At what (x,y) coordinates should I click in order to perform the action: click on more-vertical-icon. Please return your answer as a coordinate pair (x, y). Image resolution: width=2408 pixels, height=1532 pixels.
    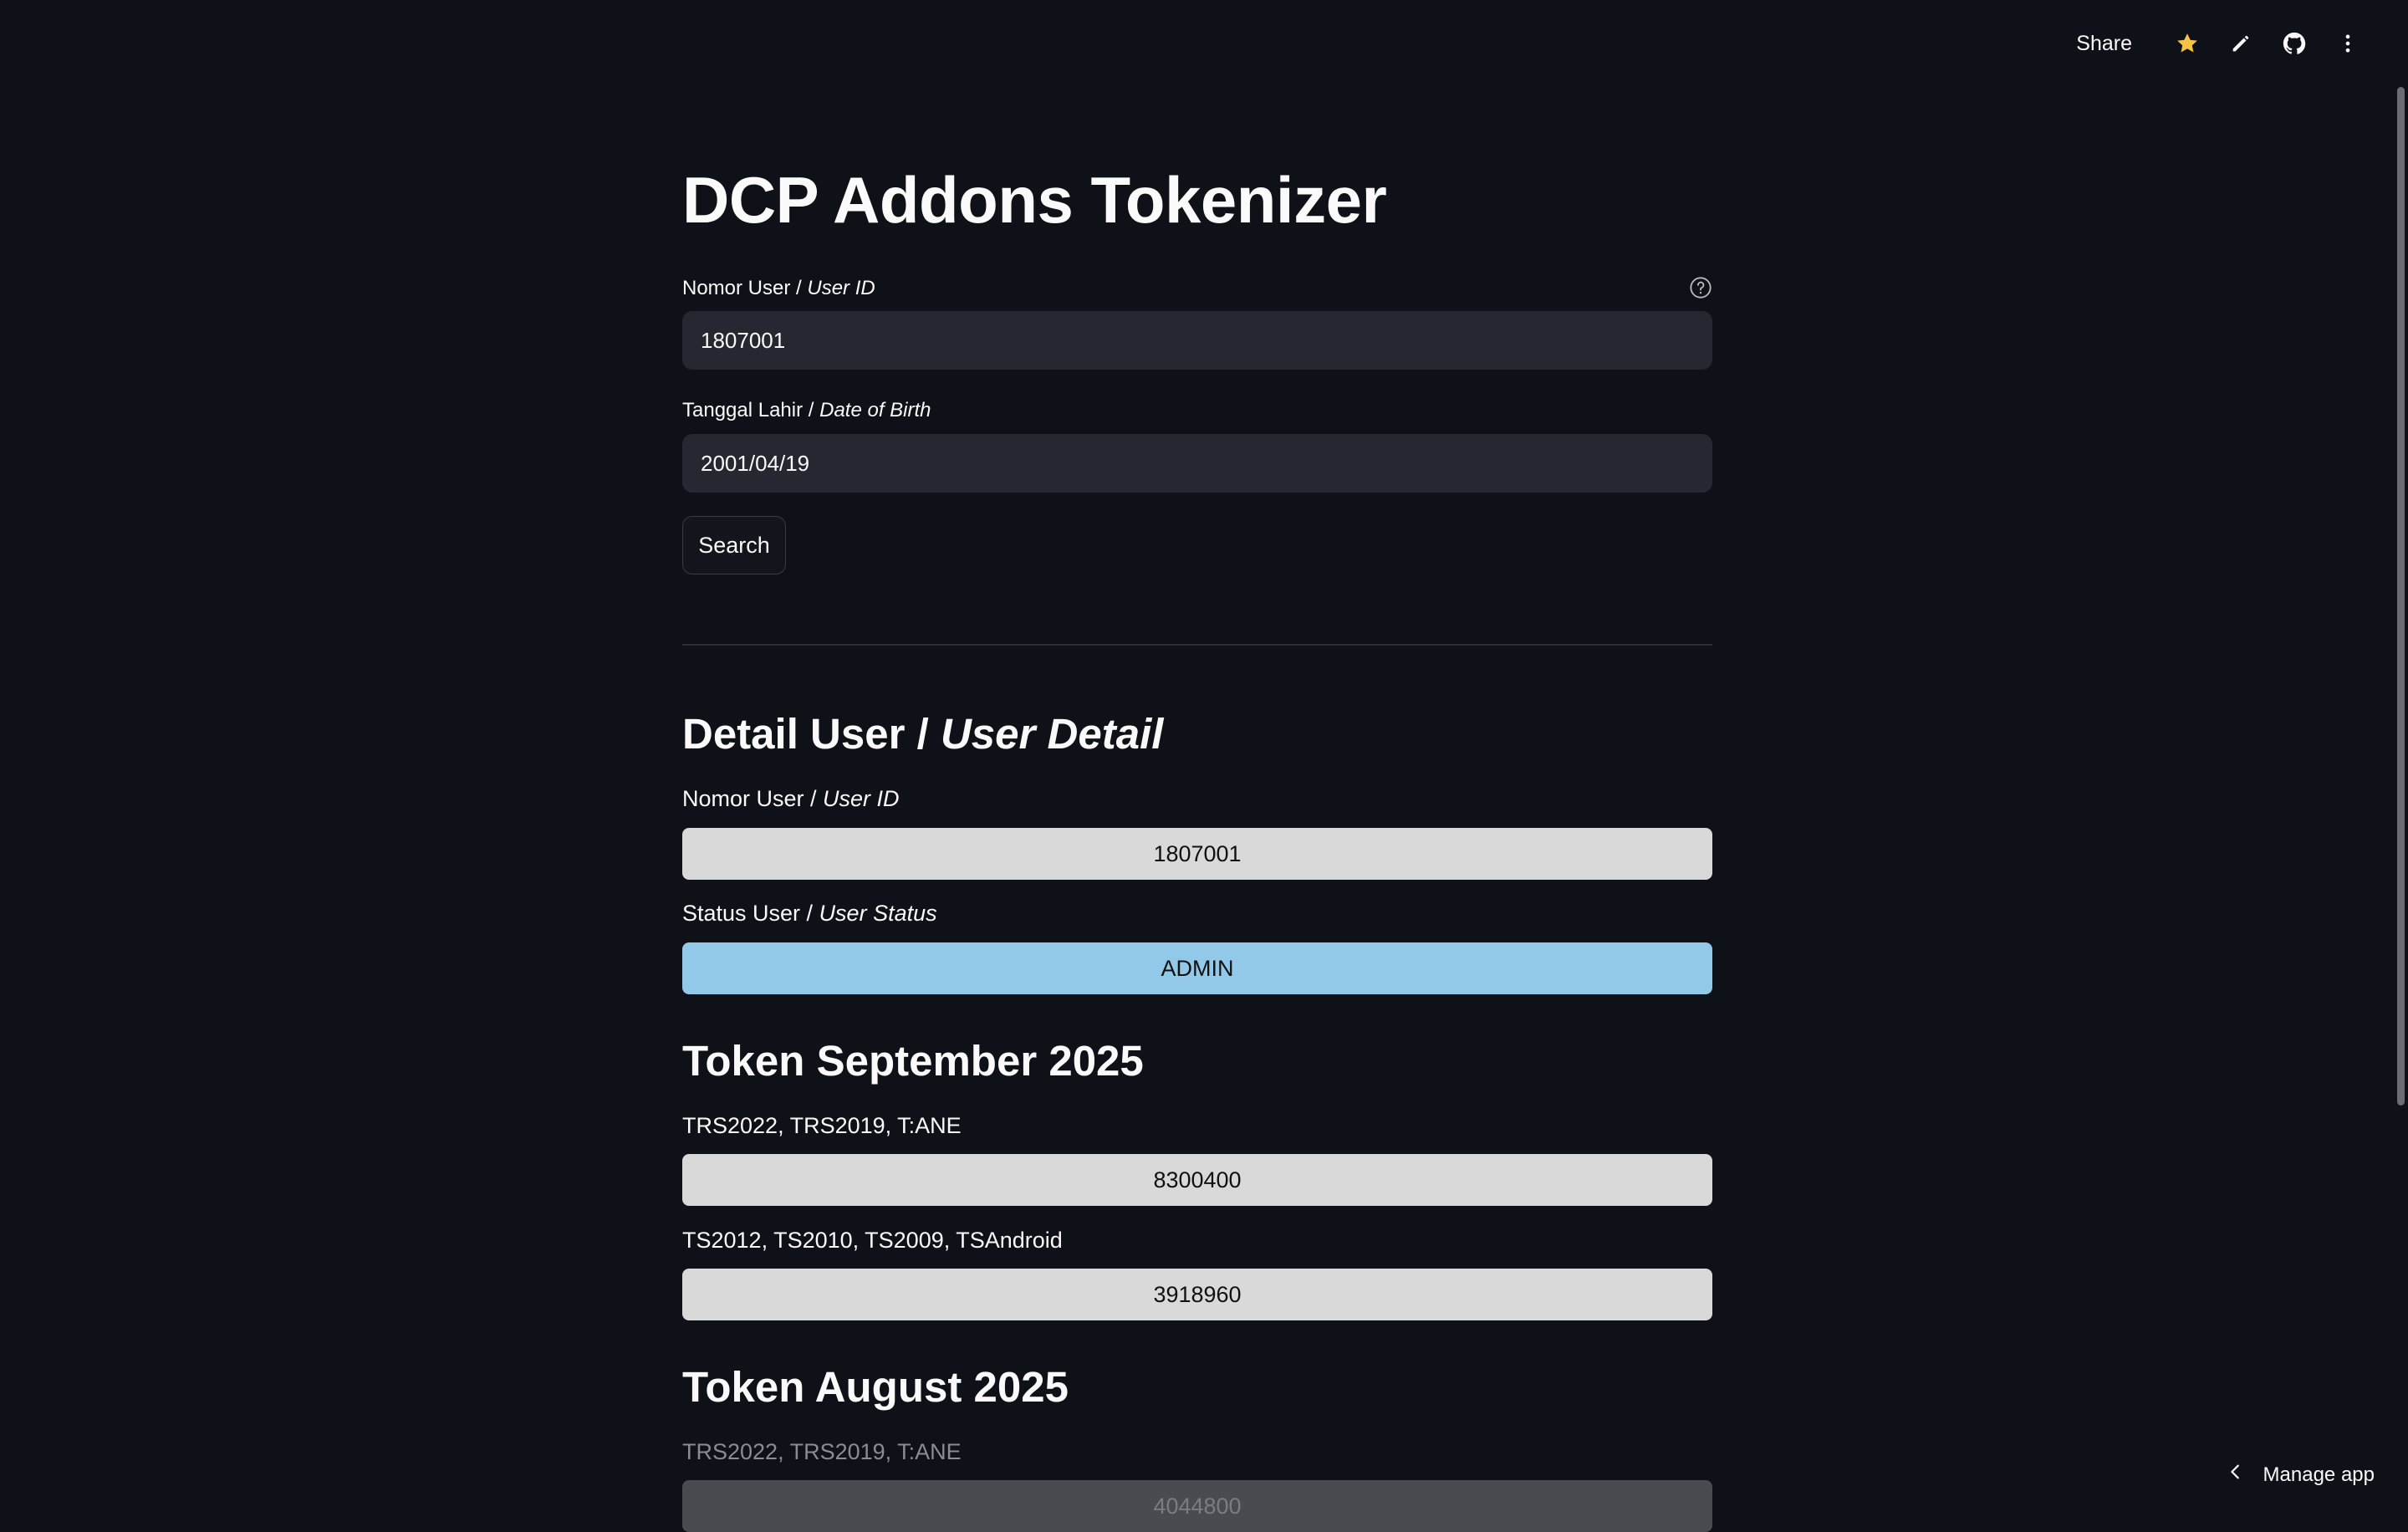
    Looking at the image, I should click on (2348, 43).